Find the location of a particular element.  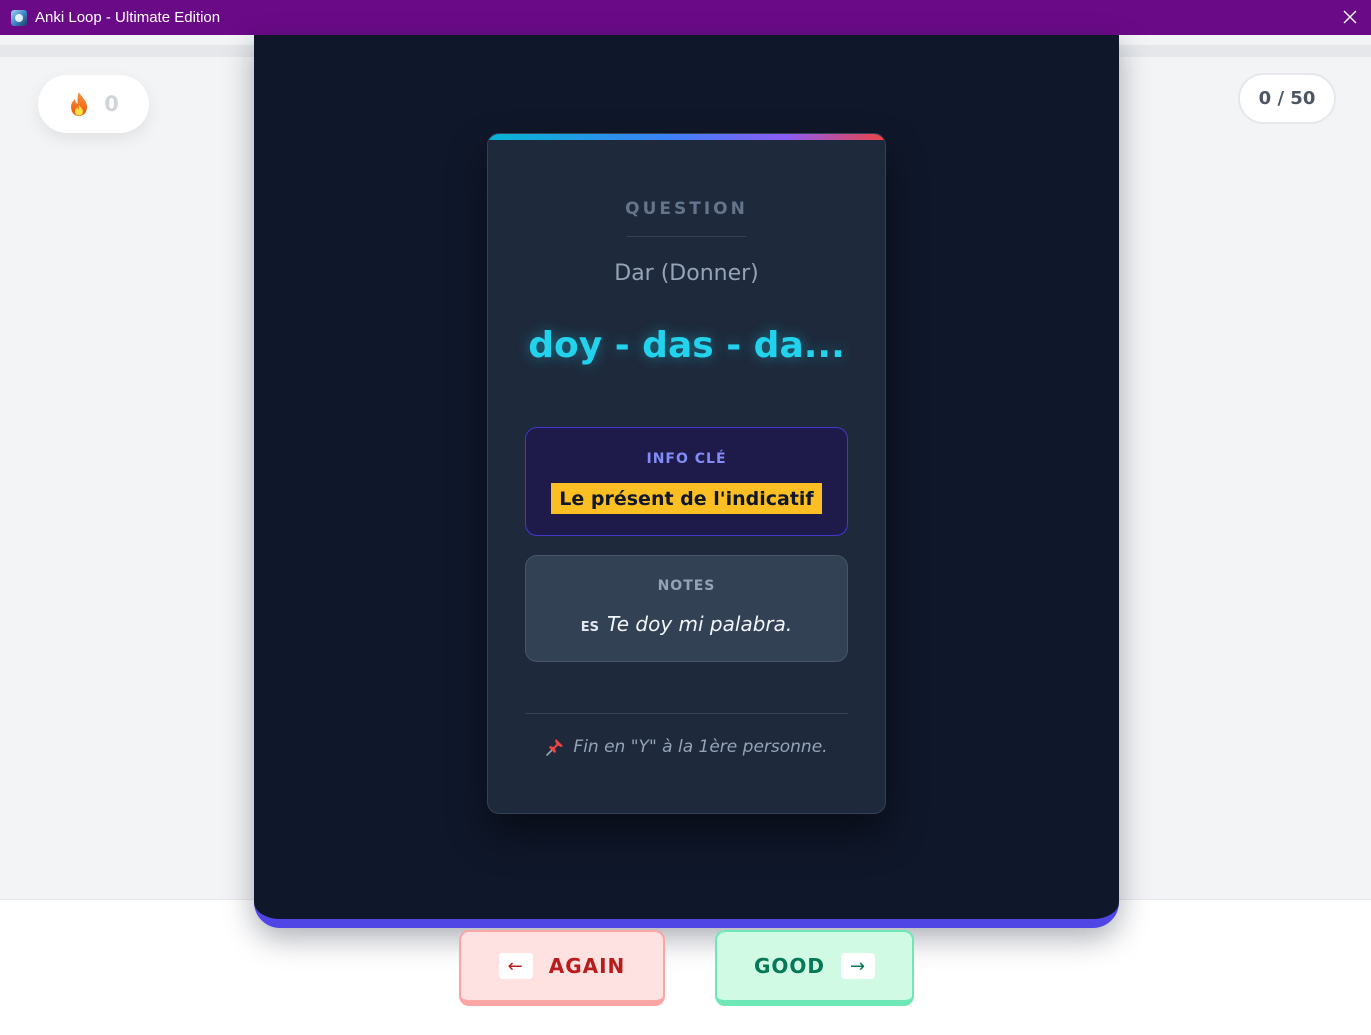

close-button is located at coordinates (1350, 17).